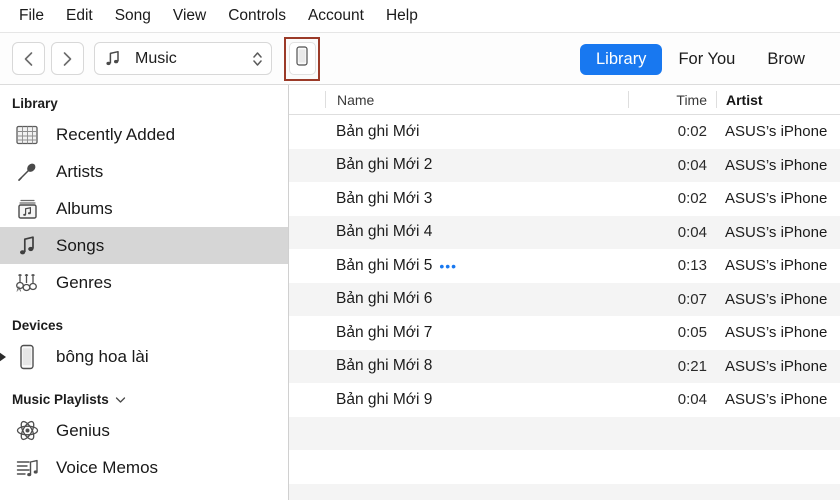 This screenshot has height=500, width=840. I want to click on table-row: Bản ghi Mới 0:02 ASUS’s iPhone, so click(564, 132).